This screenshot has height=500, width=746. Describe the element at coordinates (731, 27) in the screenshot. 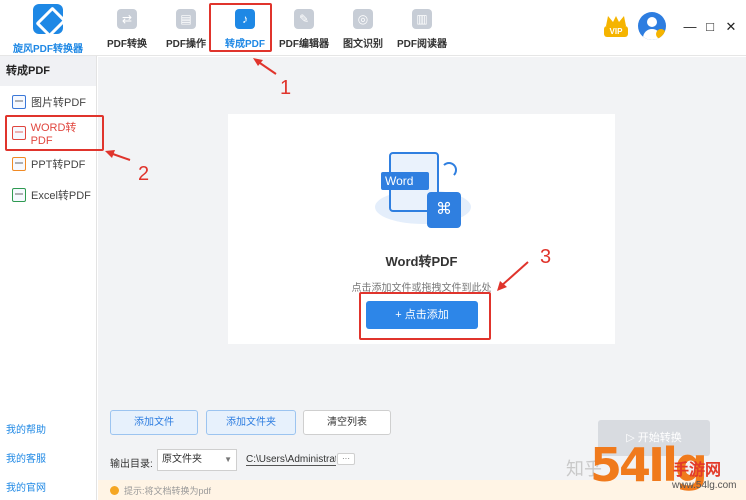

I see `close-button: ✕` at that location.